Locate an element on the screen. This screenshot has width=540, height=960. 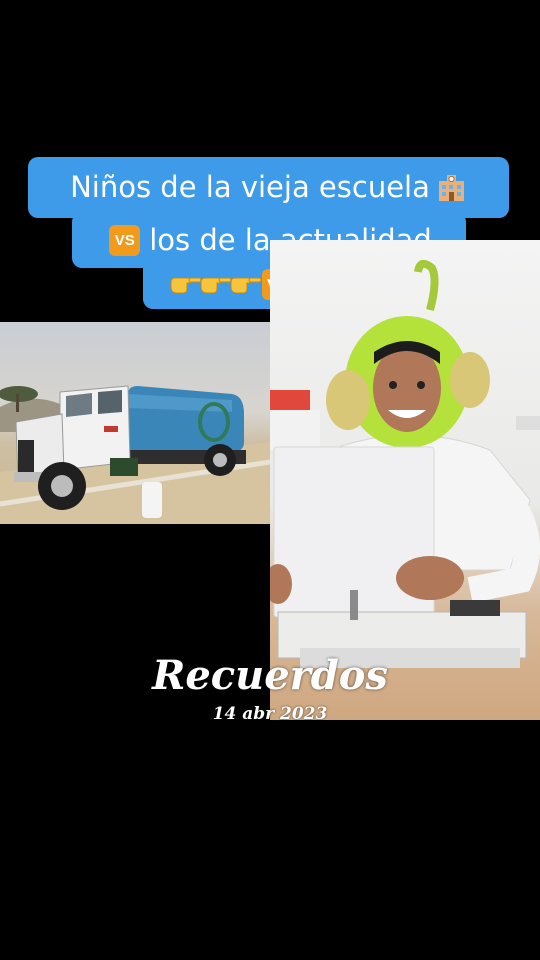
vs-badge: VS is located at coordinates (125, 240).